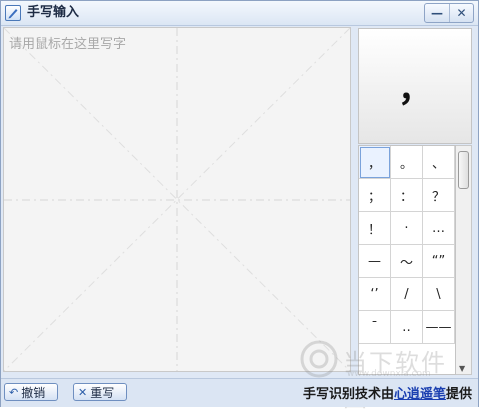 The height and width of the screenshot is (413, 479). I want to click on window-controls: — ✕, so click(449, 13).